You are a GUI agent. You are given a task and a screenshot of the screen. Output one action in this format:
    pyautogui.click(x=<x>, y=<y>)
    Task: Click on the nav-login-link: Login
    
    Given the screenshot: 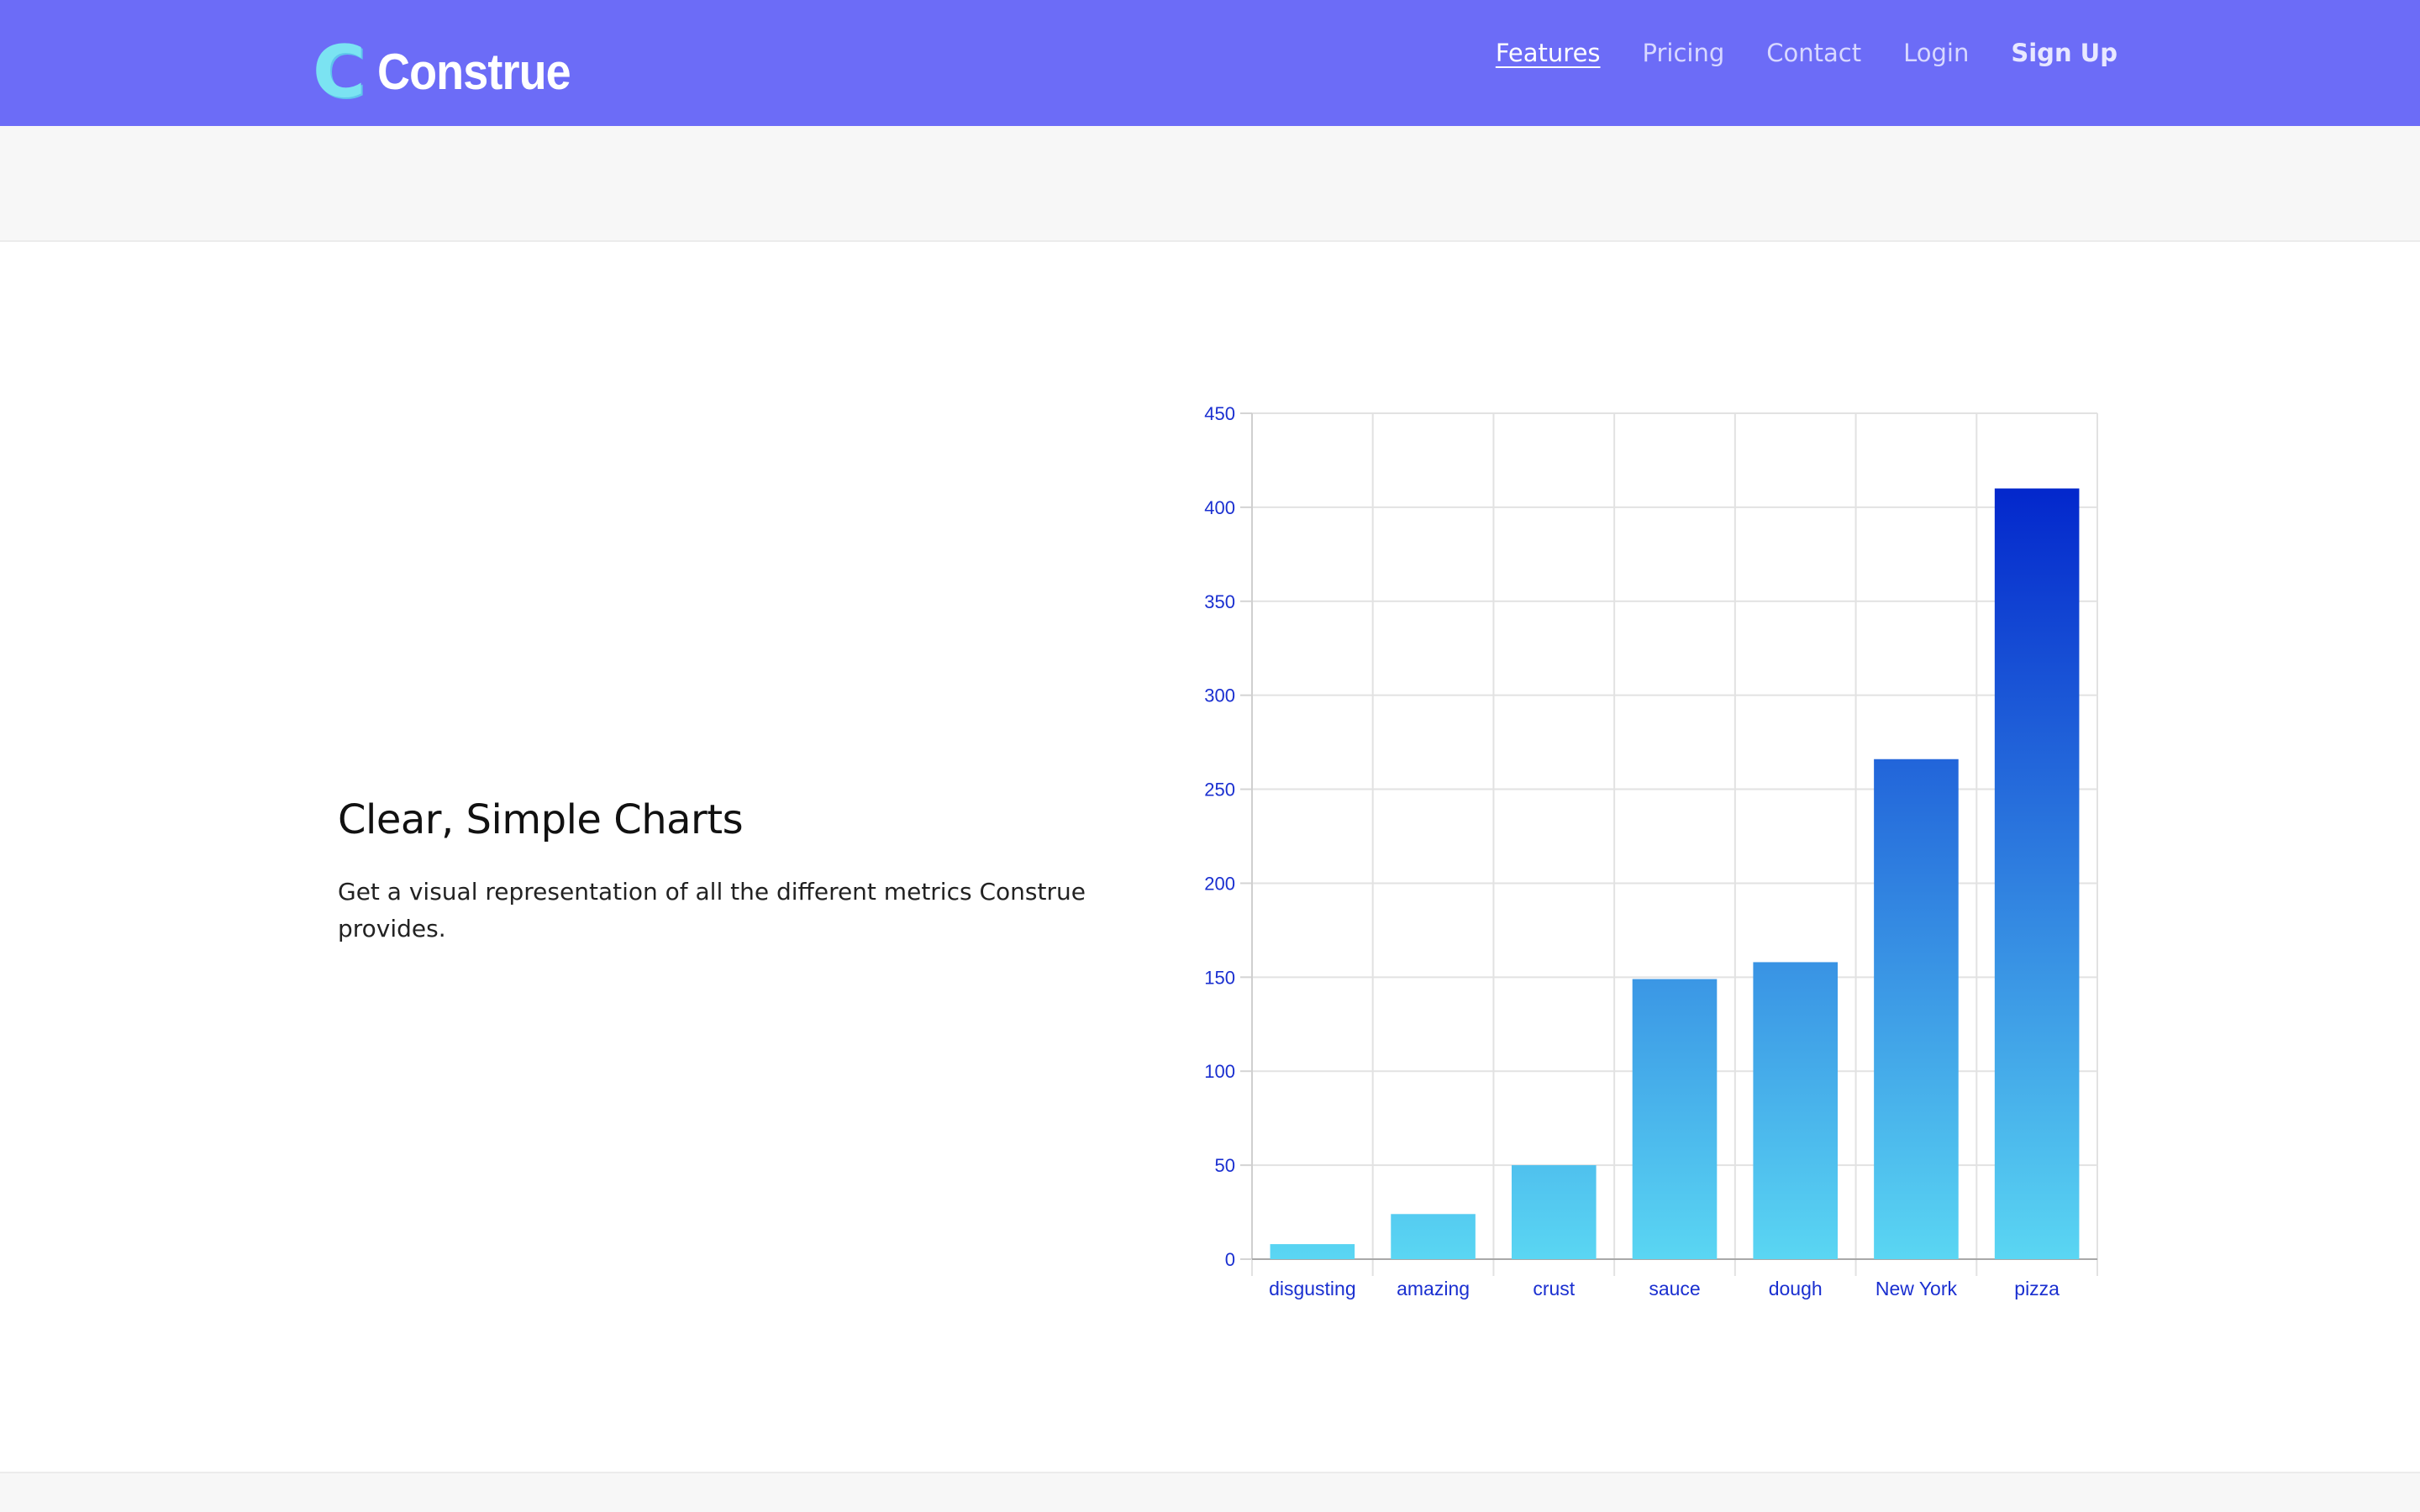 What is the action you would take?
    pyautogui.click(x=1936, y=53)
    